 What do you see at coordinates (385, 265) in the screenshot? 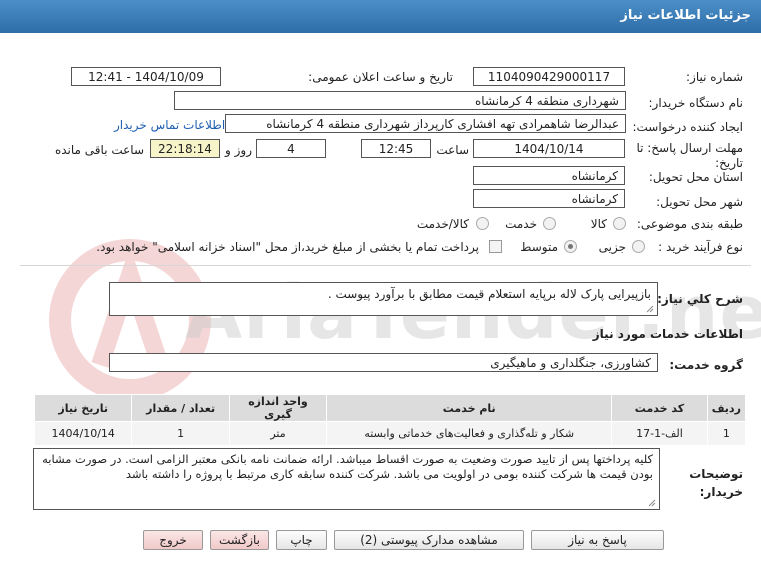
I see `divider` at bounding box center [385, 265].